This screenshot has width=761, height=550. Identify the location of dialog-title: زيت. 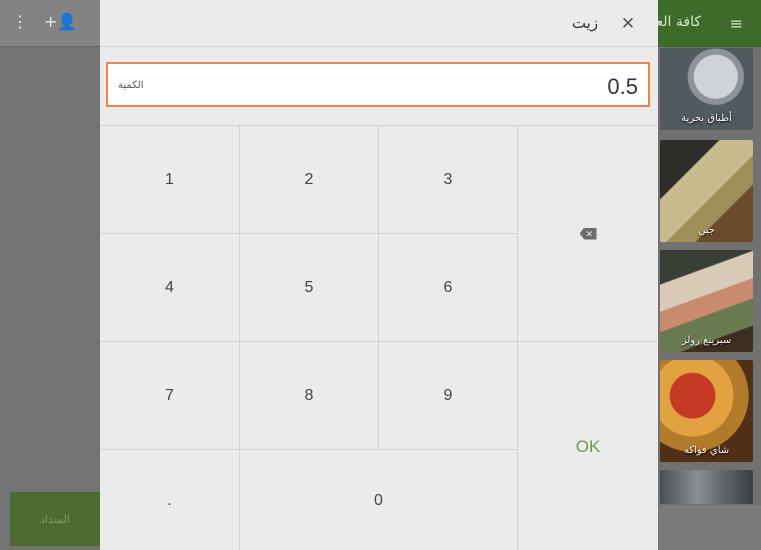
(584, 23).